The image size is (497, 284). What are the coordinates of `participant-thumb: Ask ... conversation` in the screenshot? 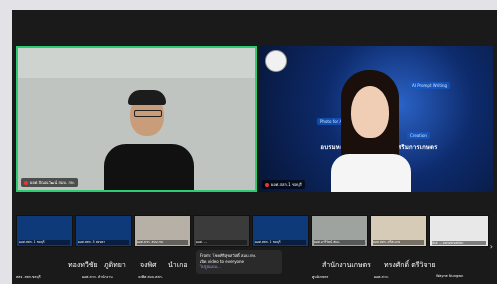 It's located at (459, 231).